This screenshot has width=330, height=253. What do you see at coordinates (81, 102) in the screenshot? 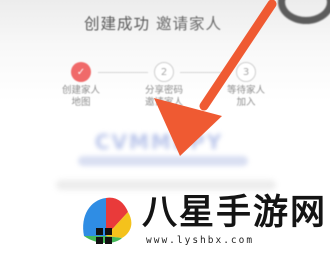
I see `step-label-line2: 地图` at bounding box center [81, 102].